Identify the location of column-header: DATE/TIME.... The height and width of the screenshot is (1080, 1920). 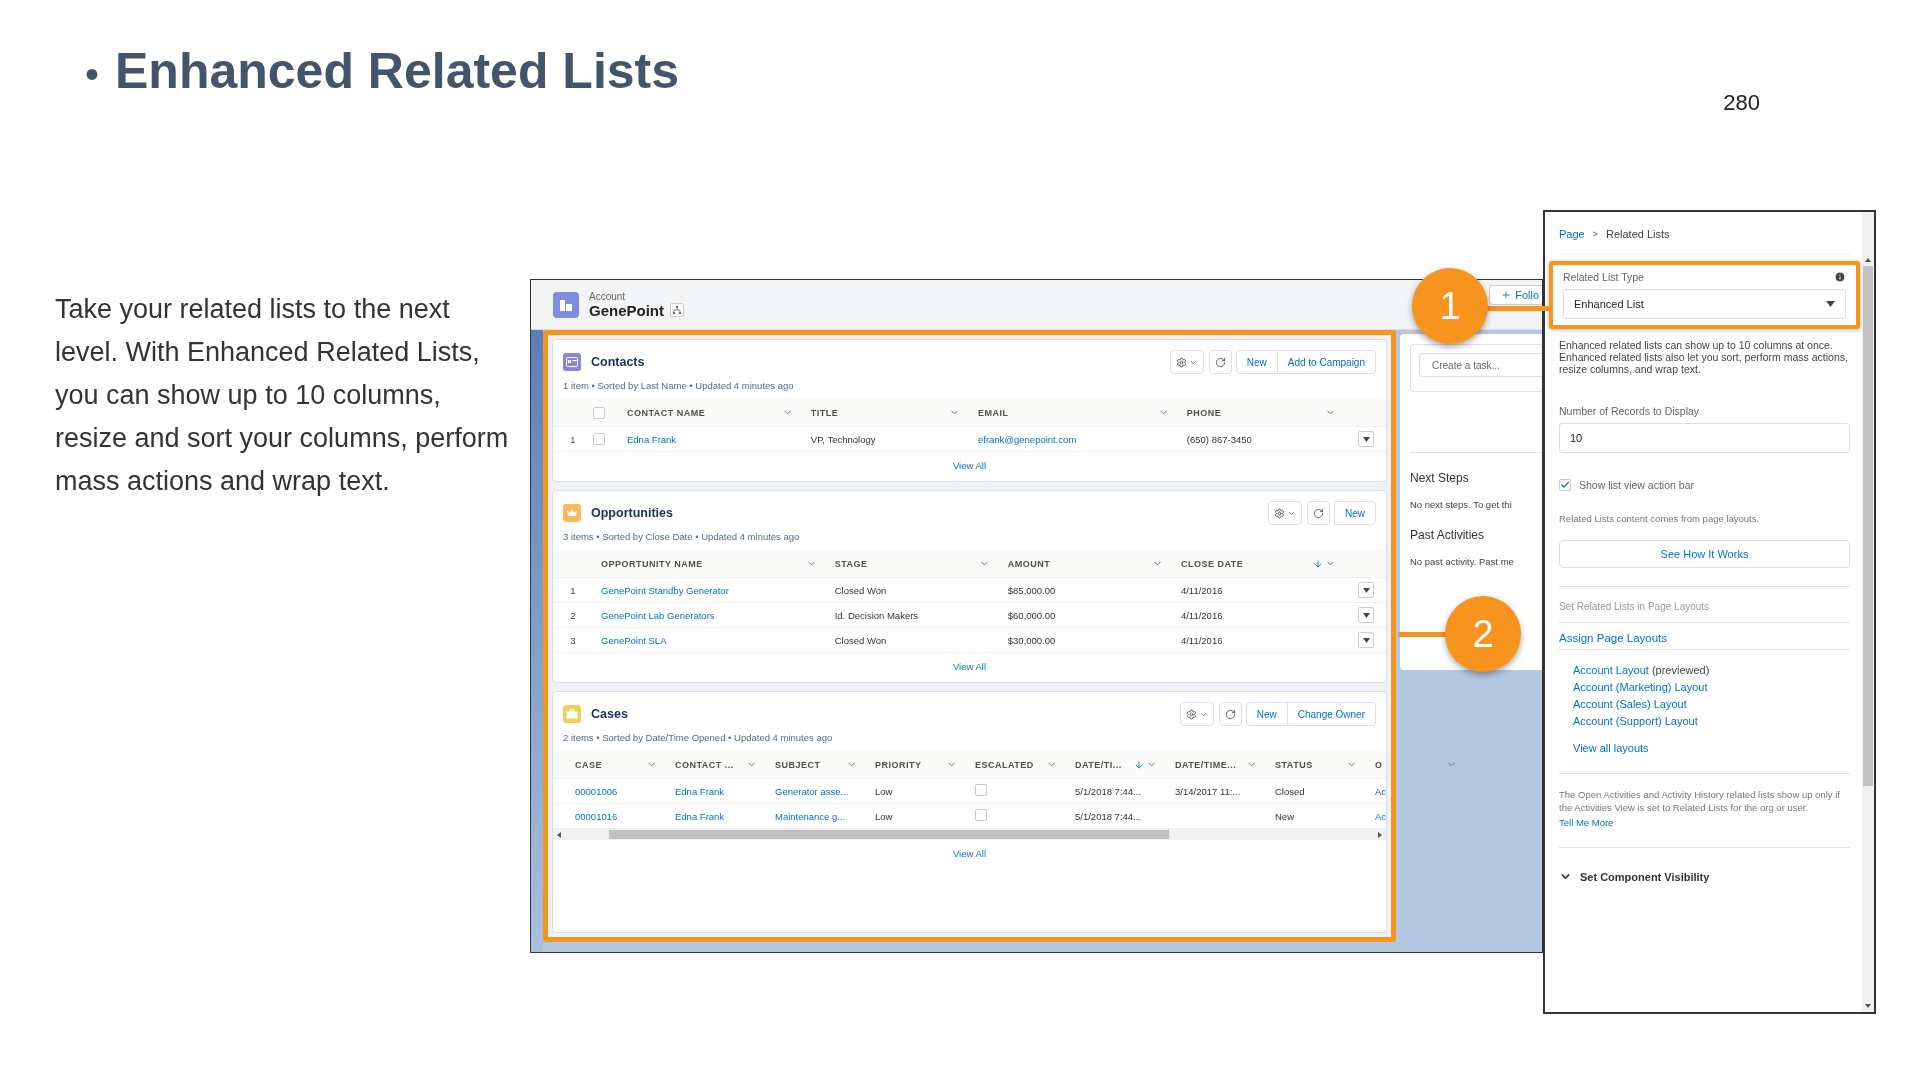
(1217, 764).